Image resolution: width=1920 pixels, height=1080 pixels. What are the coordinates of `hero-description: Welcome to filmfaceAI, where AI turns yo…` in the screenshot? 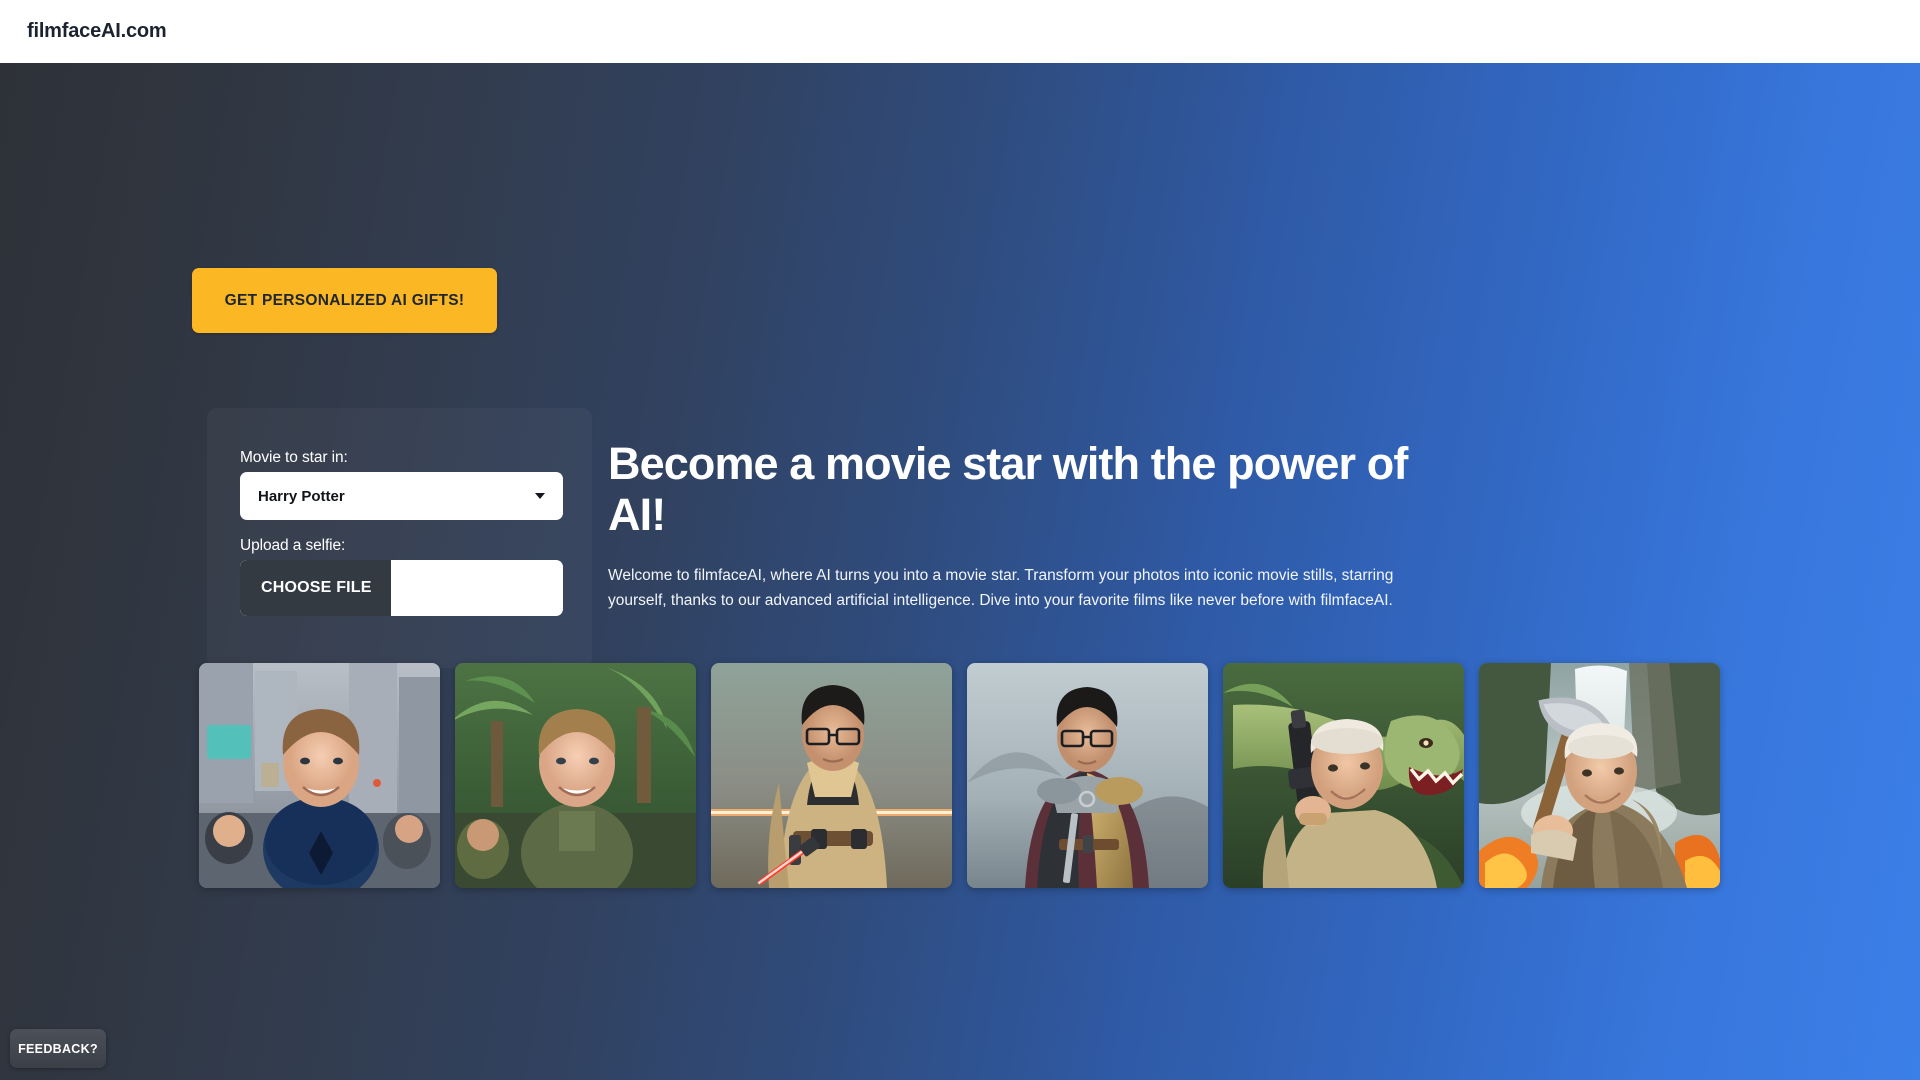 It's located at (1001, 588).